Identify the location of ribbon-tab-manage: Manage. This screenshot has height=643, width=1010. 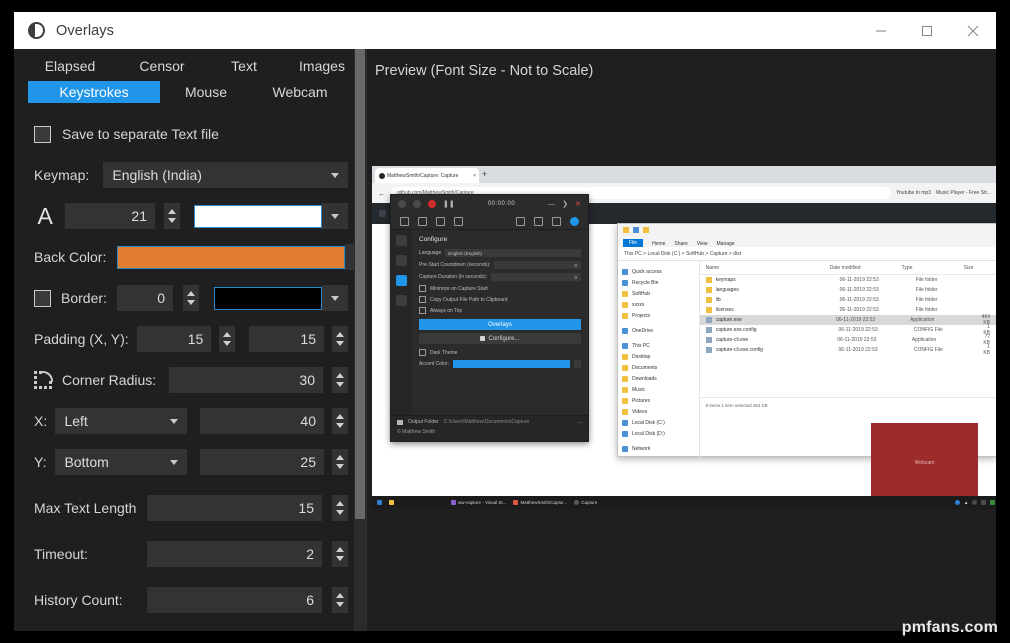
(726, 244).